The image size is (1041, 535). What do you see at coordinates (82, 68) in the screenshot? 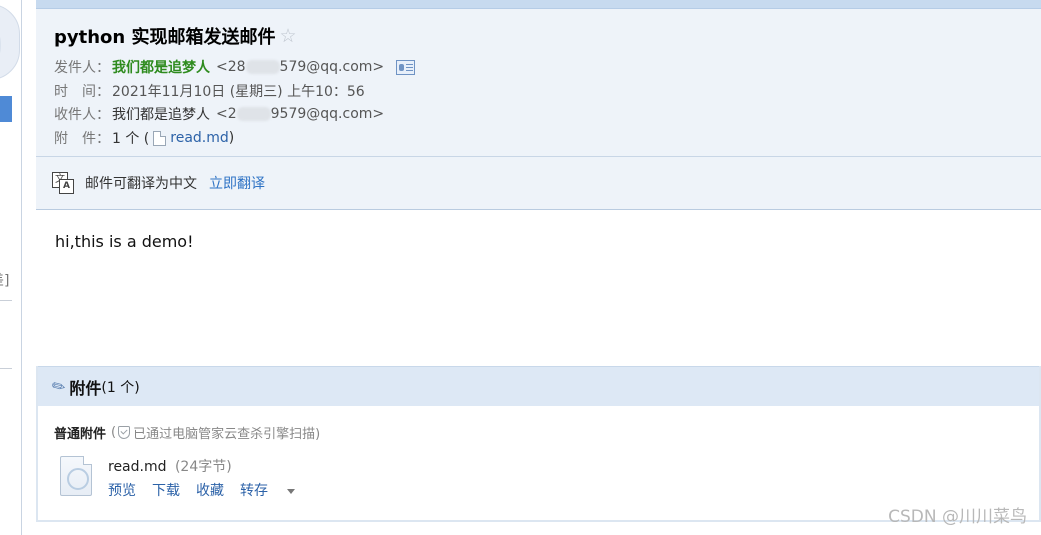
I see `sender-label: 发件人：` at bounding box center [82, 68].